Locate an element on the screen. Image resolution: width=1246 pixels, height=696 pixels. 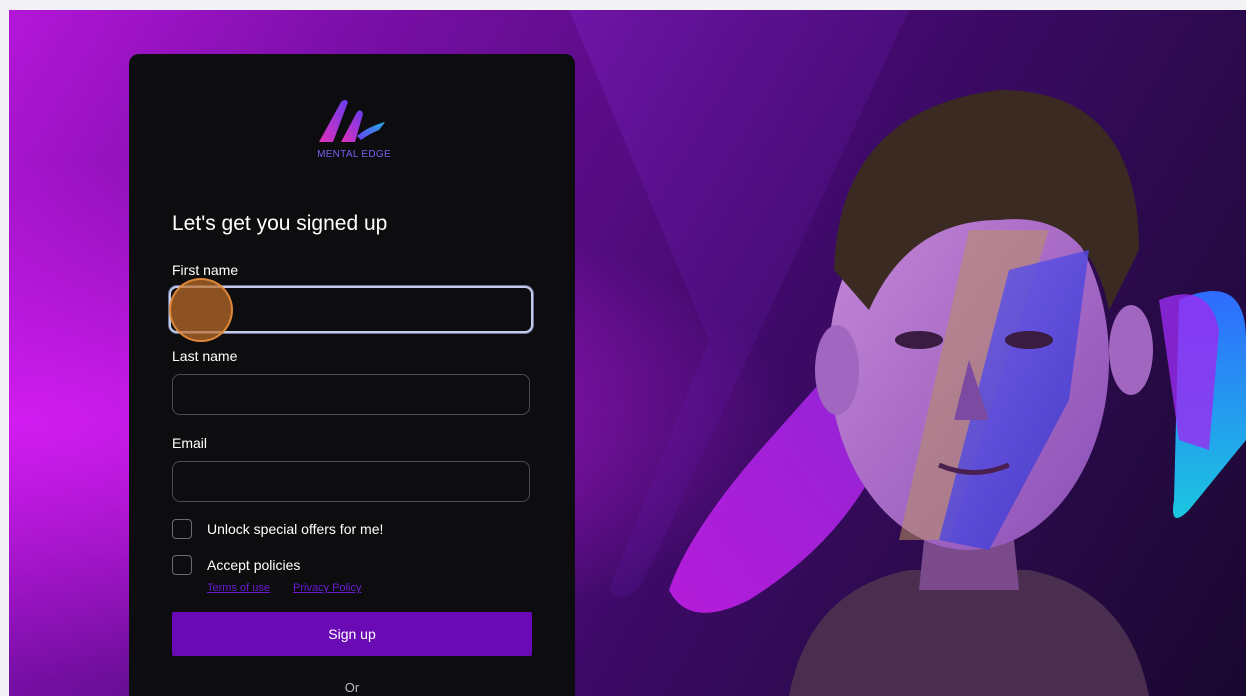
or-divider: Or is located at coordinates (352, 687).